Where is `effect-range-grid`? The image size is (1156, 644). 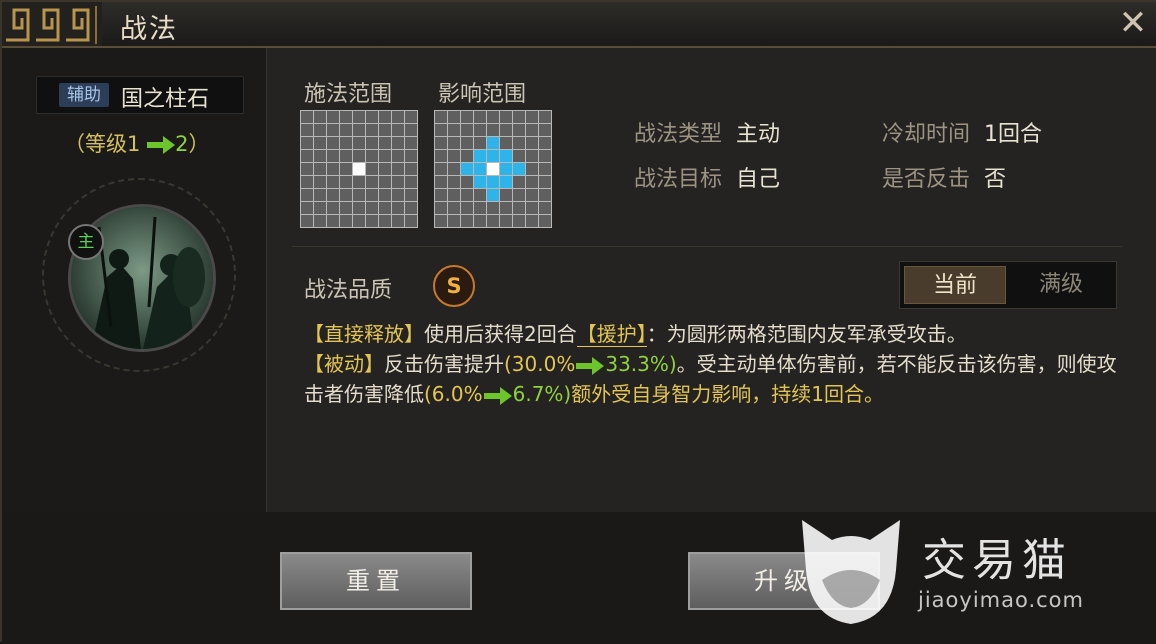 effect-range-grid is located at coordinates (493, 169).